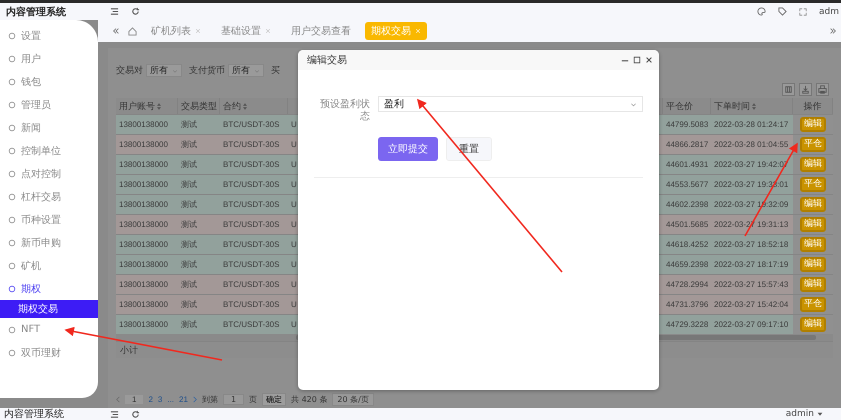 This screenshot has width=841, height=420. I want to click on status-select: 盈利, so click(510, 104).